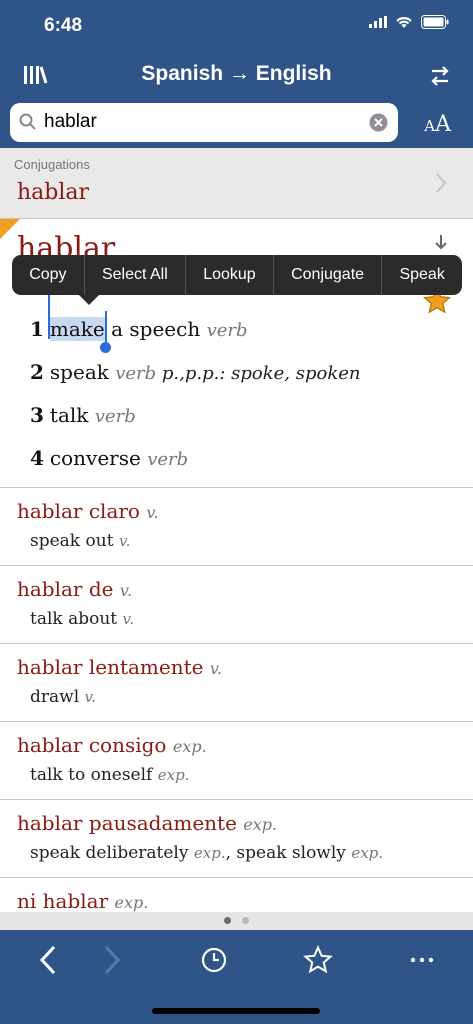 This screenshot has width=473, height=1024. What do you see at coordinates (236, 605) in the screenshot?
I see `list-item: hablar de v. talk about v.` at bounding box center [236, 605].